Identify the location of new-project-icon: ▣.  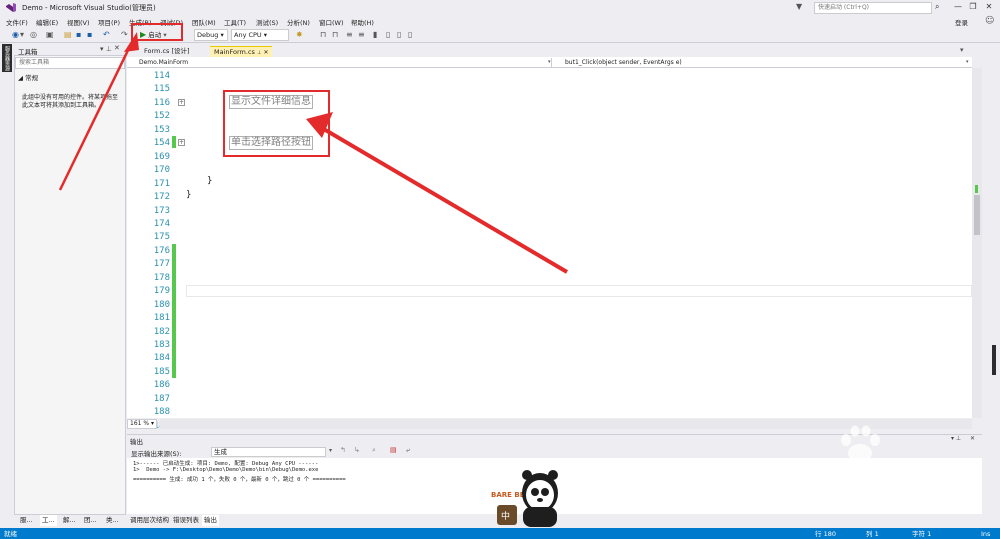
(50, 35).